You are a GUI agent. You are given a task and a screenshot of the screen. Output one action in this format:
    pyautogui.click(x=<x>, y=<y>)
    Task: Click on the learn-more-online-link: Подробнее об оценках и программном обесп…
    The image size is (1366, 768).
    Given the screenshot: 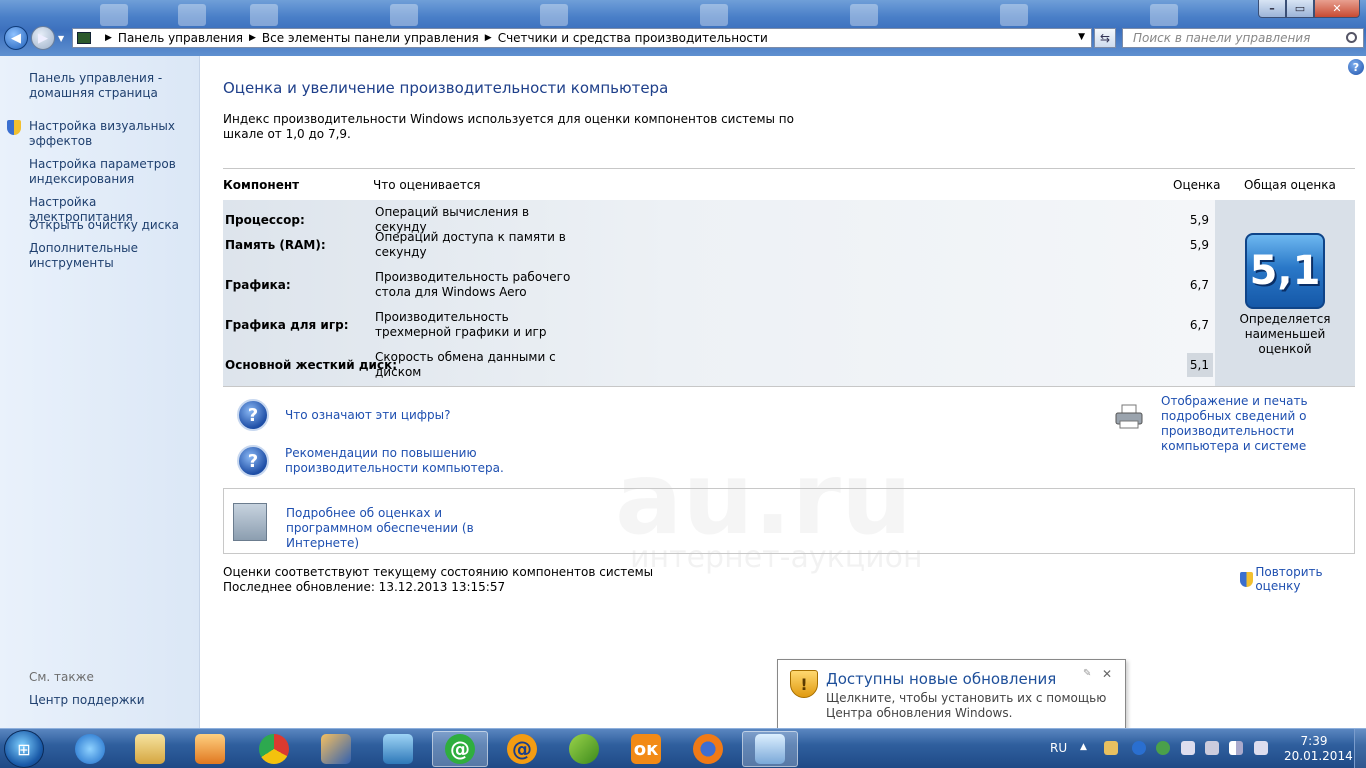 What is the action you would take?
    pyautogui.click(x=401, y=528)
    